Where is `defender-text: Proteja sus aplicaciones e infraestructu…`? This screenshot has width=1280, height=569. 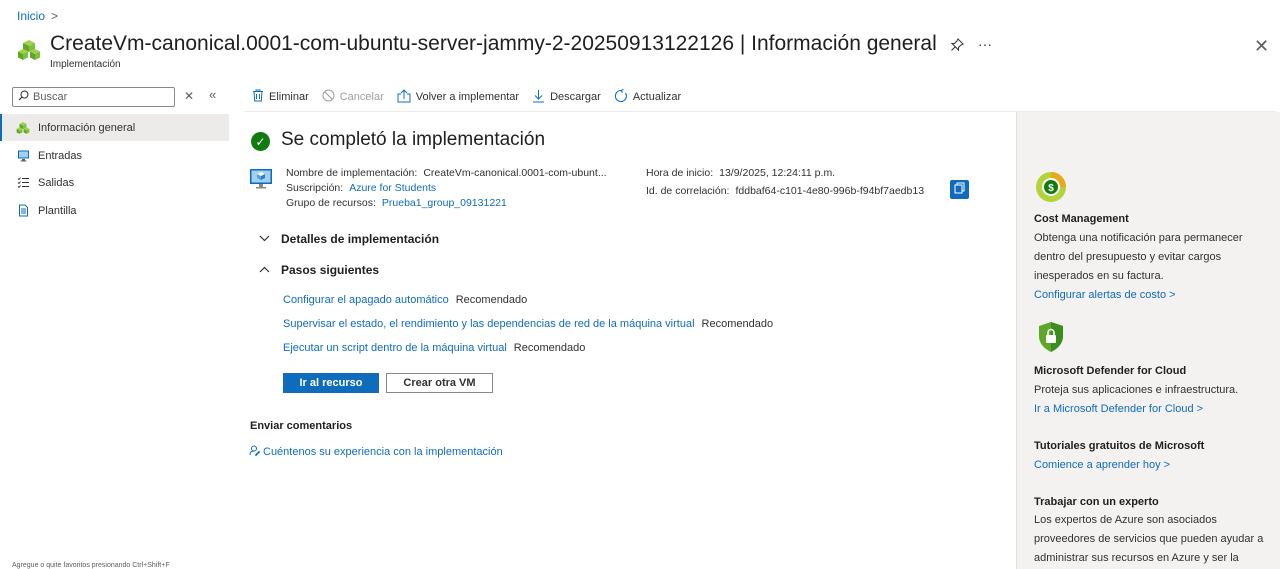
defender-text: Proteja sus aplicaciones e infraestructu… is located at coordinates (1136, 390).